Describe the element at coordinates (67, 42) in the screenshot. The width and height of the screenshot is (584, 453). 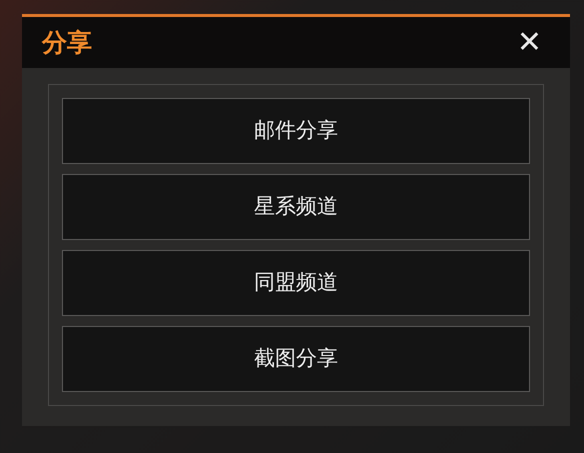
I see `dialog-title: 分享` at that location.